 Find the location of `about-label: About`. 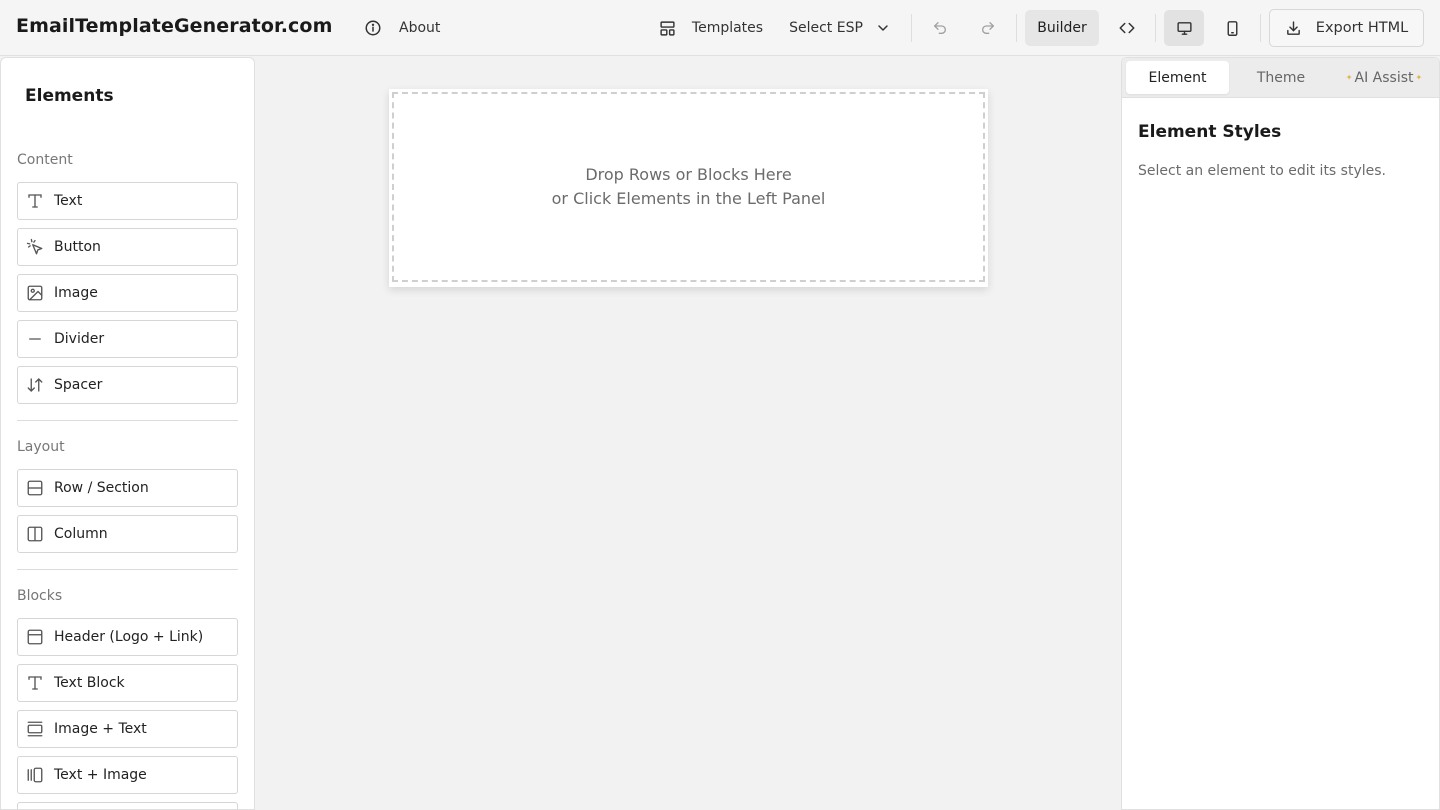

about-label: About is located at coordinates (420, 28).